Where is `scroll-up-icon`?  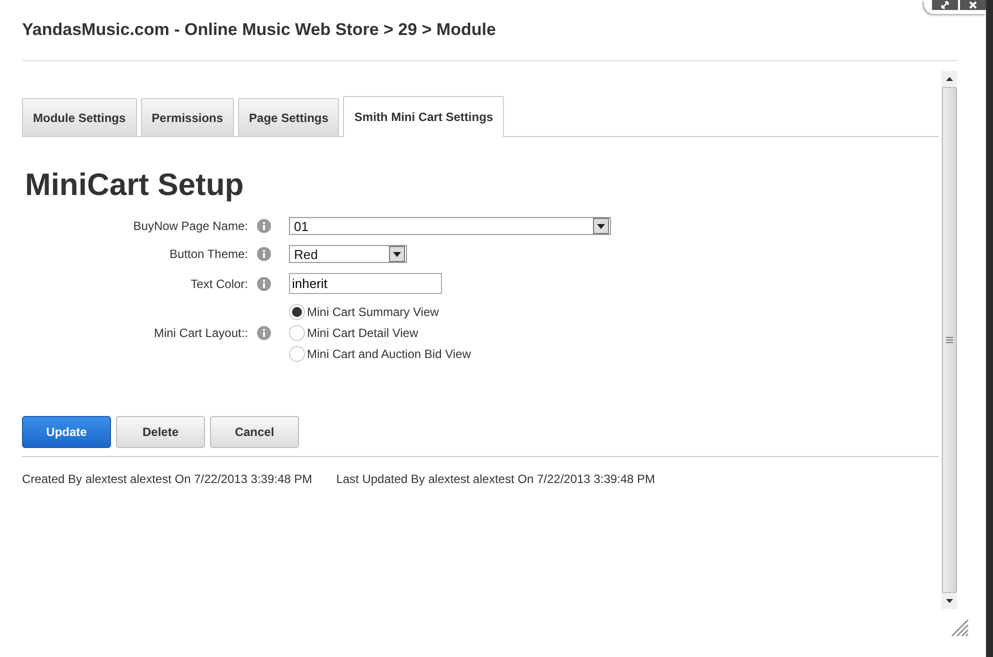
scroll-up-icon is located at coordinates (949, 79).